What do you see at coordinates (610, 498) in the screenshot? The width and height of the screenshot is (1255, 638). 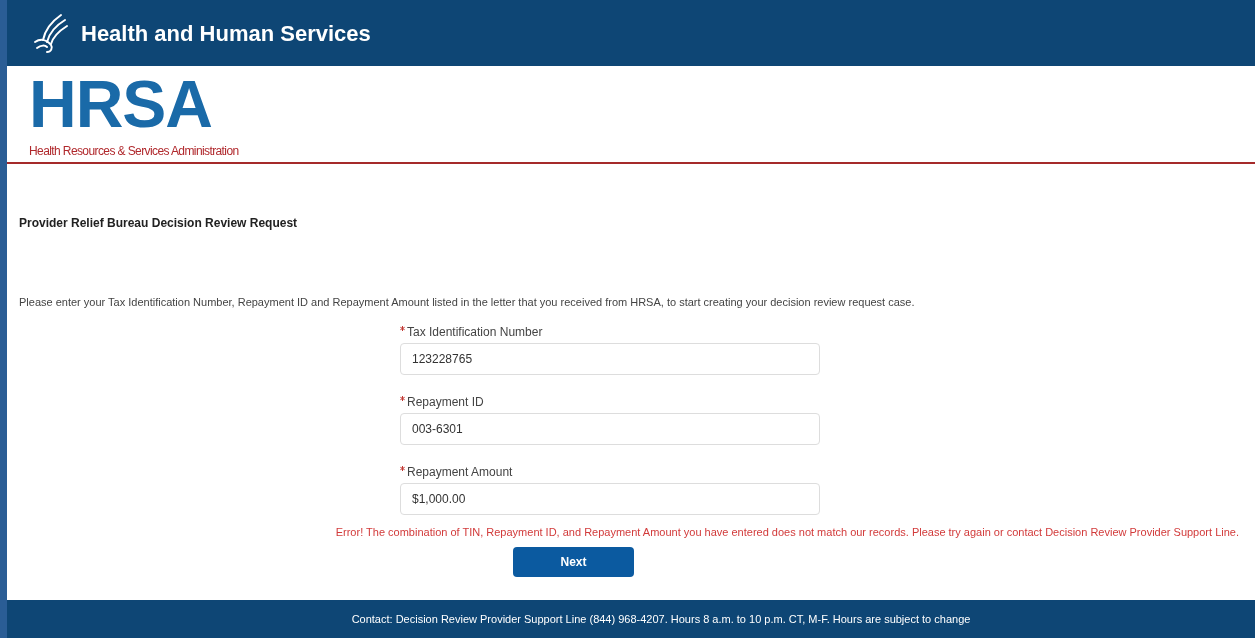 I see `input-field: $1,000.00` at bounding box center [610, 498].